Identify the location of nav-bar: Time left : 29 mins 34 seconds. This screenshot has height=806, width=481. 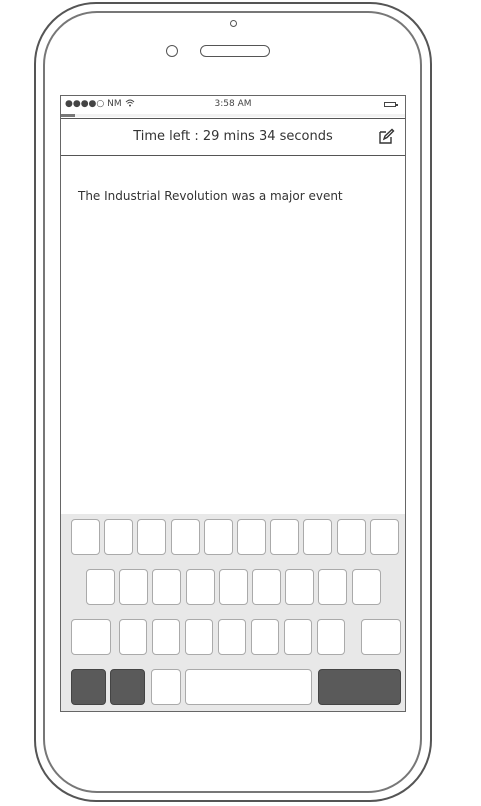
(233, 137).